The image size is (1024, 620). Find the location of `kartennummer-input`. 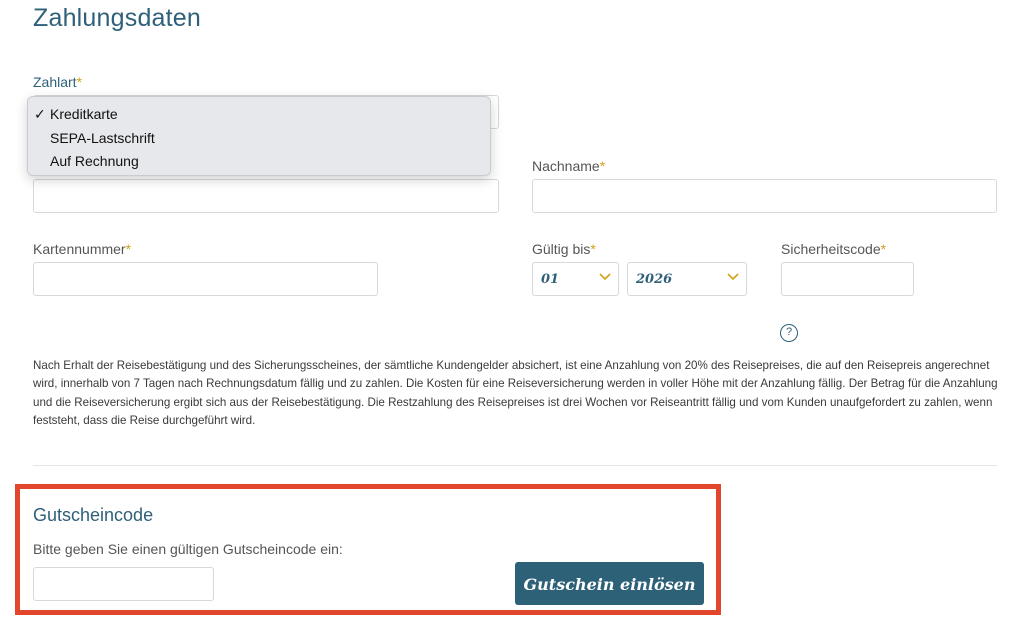

kartennummer-input is located at coordinates (205, 279).